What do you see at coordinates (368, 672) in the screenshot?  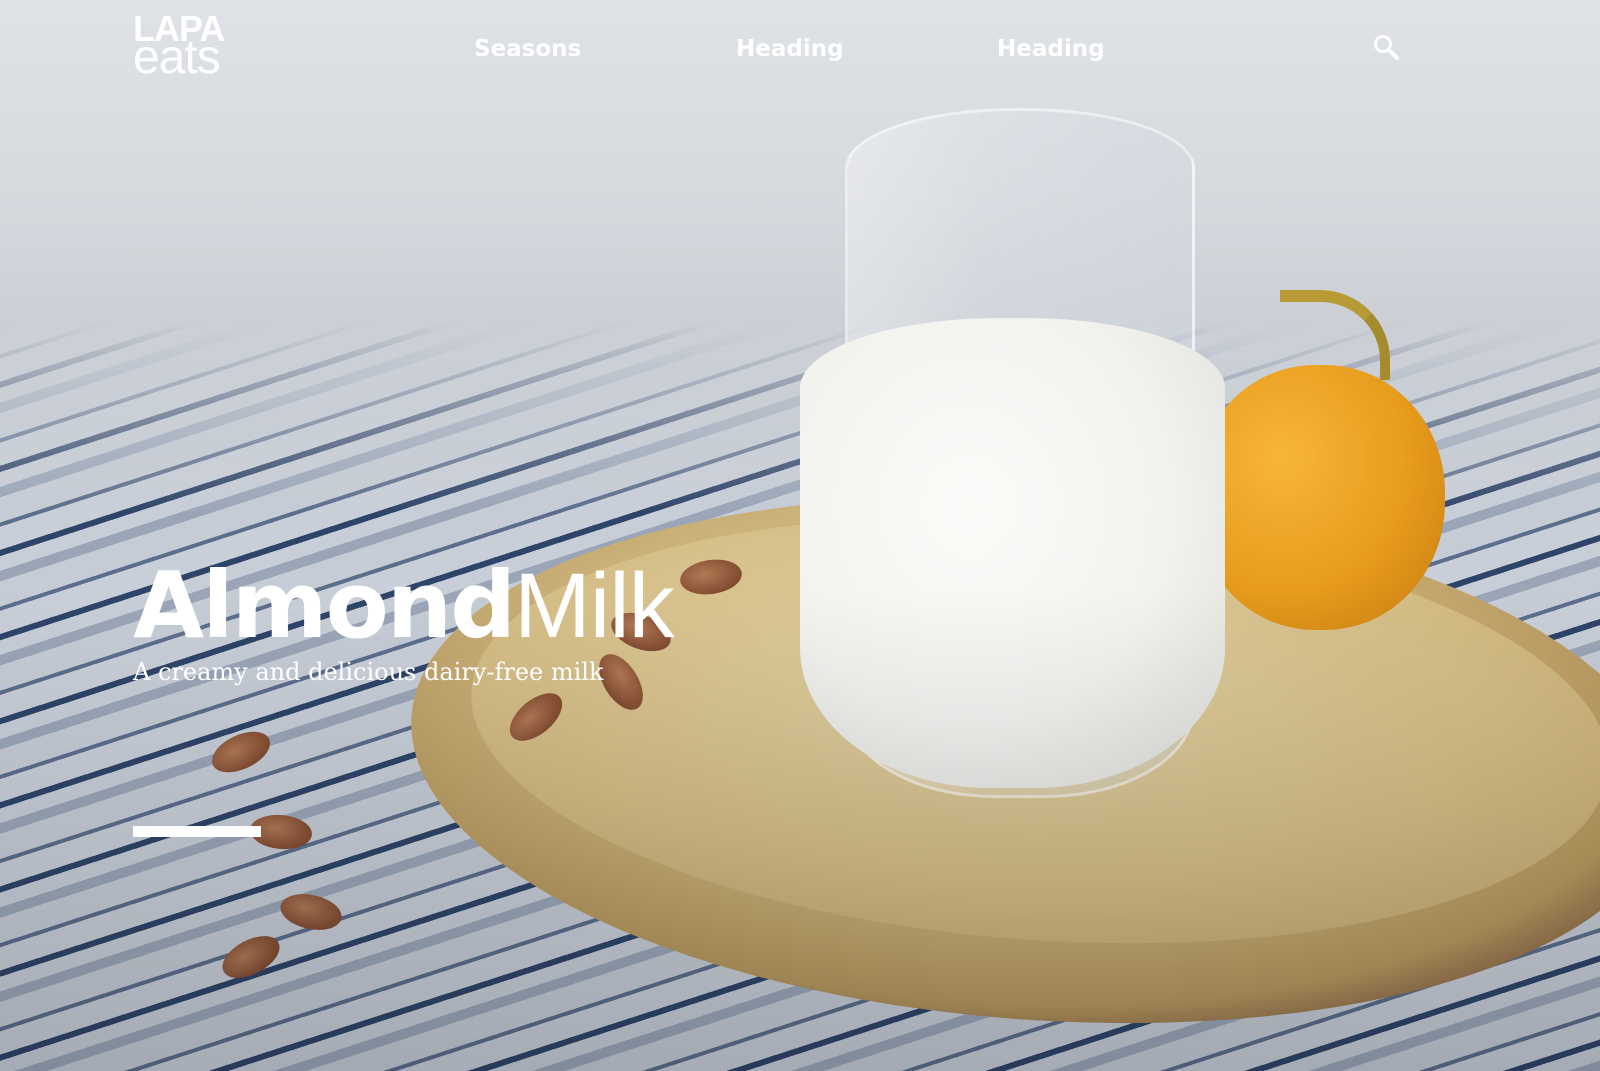 I see `hero-subtitle: A creamy and delicious dairy-free milk` at bounding box center [368, 672].